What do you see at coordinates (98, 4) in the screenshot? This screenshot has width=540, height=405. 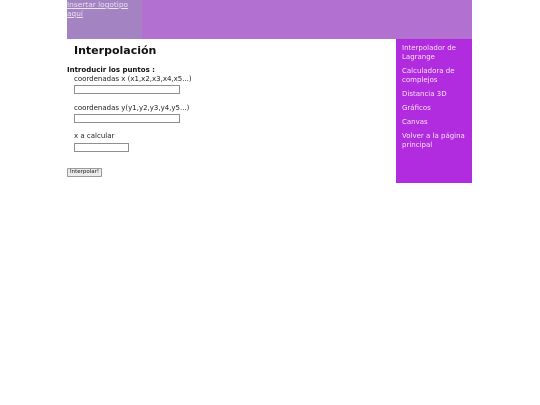 I see `logo-text-line-1: Insertar logotipo` at bounding box center [98, 4].